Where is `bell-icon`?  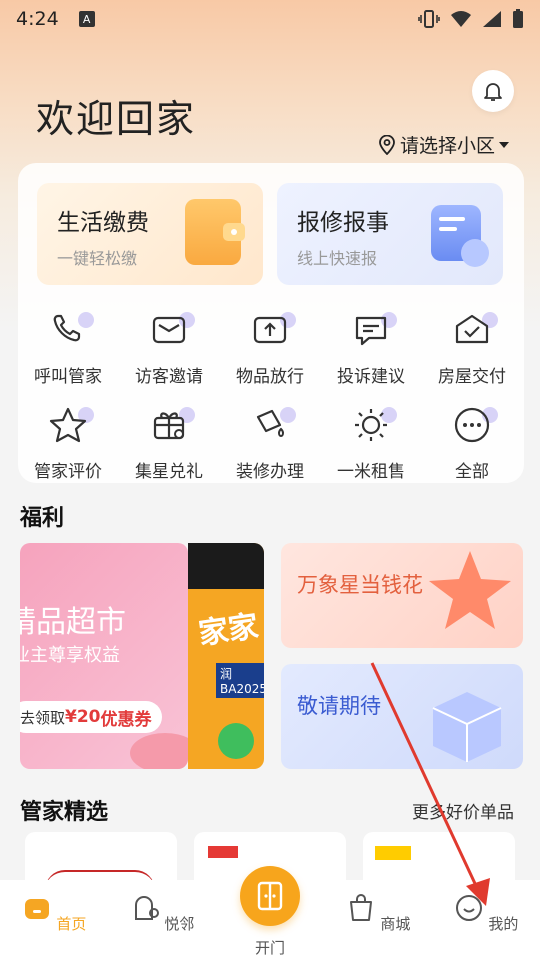 bell-icon is located at coordinates (493, 92).